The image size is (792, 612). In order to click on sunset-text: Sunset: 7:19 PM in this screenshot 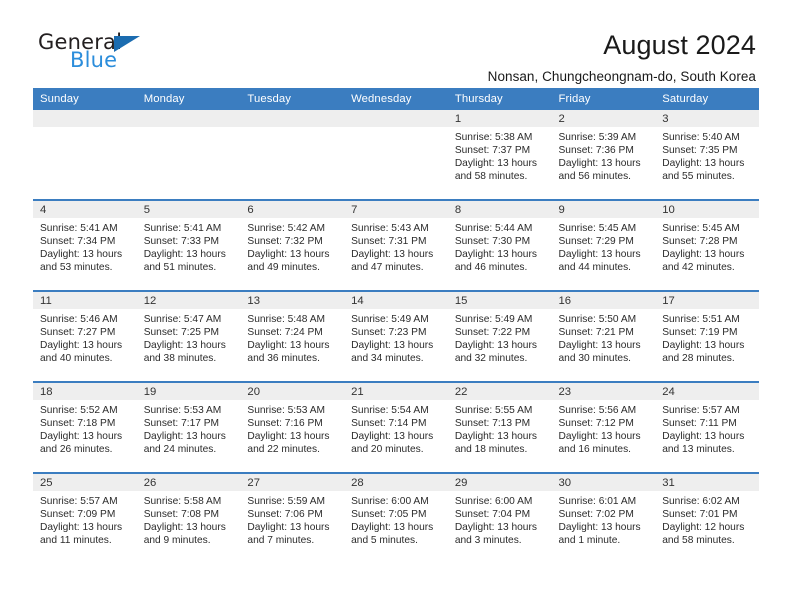, I will do `click(700, 333)`.